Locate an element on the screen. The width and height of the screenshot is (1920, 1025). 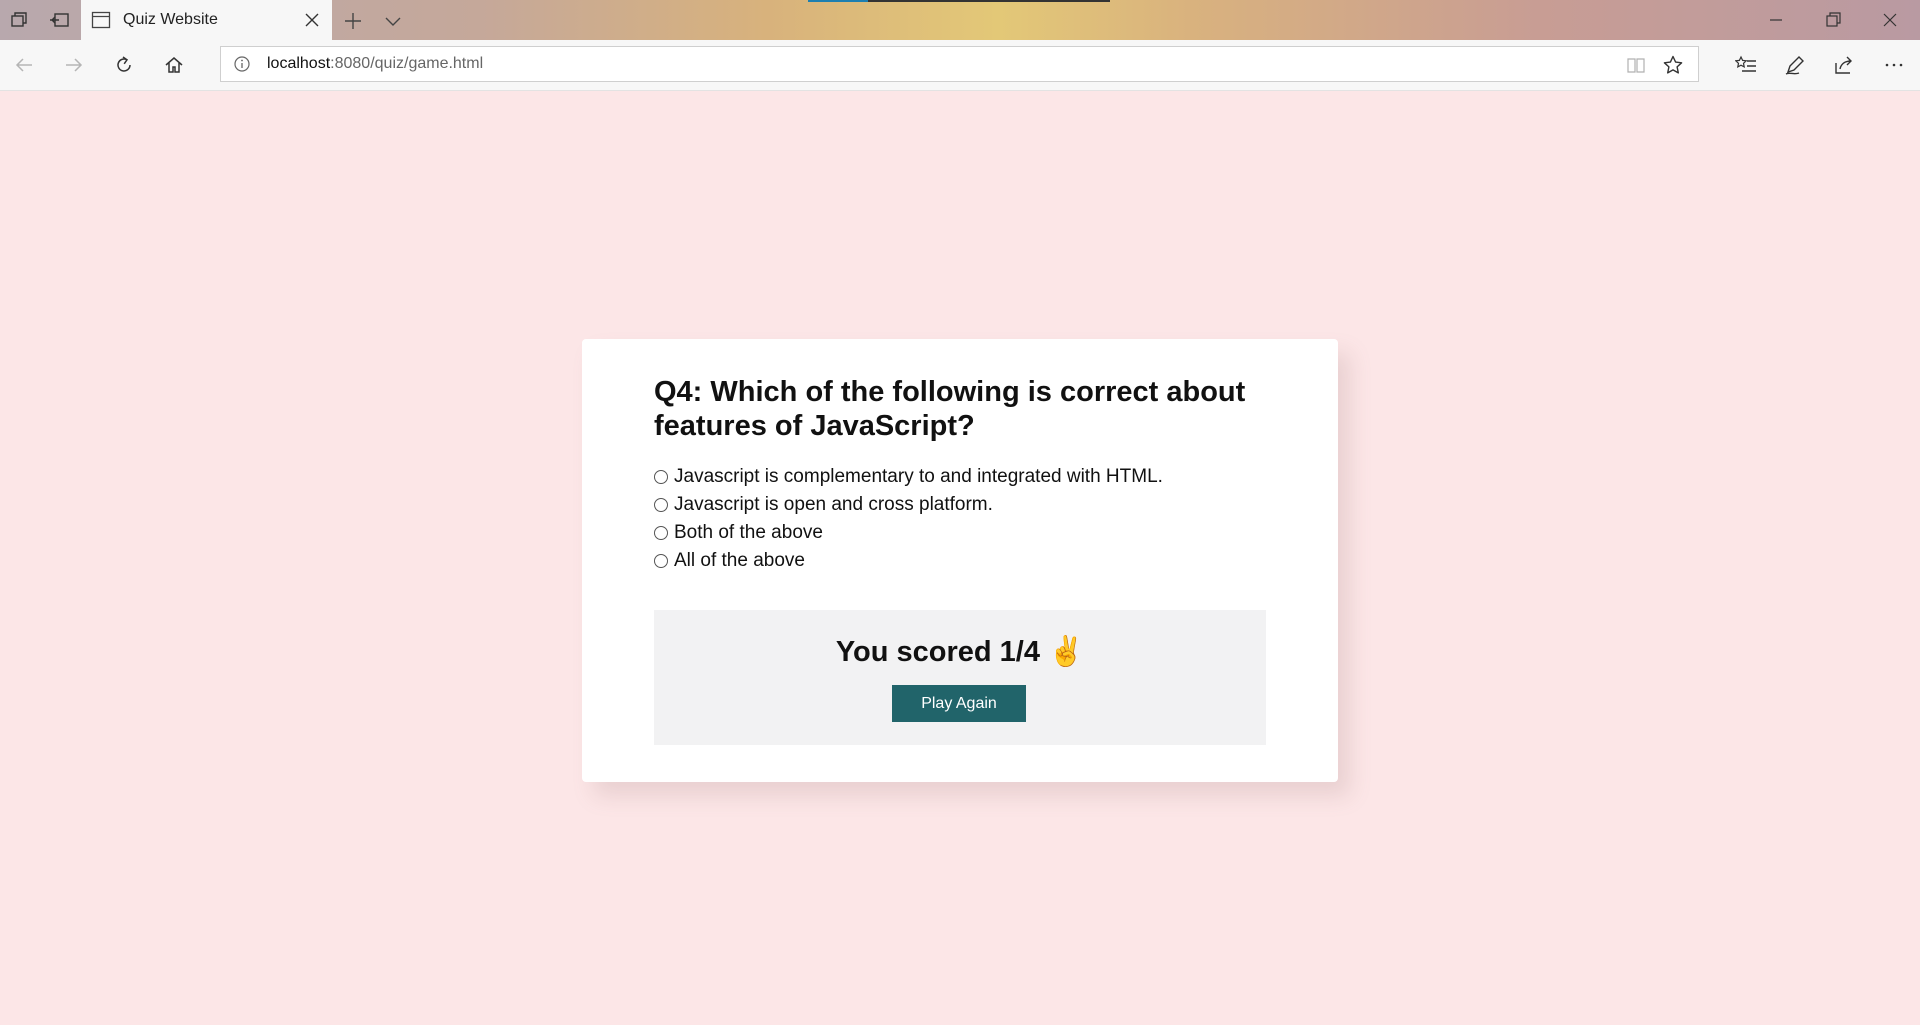
answer-option: Javascript is open and cross platform. is located at coordinates (960, 505).